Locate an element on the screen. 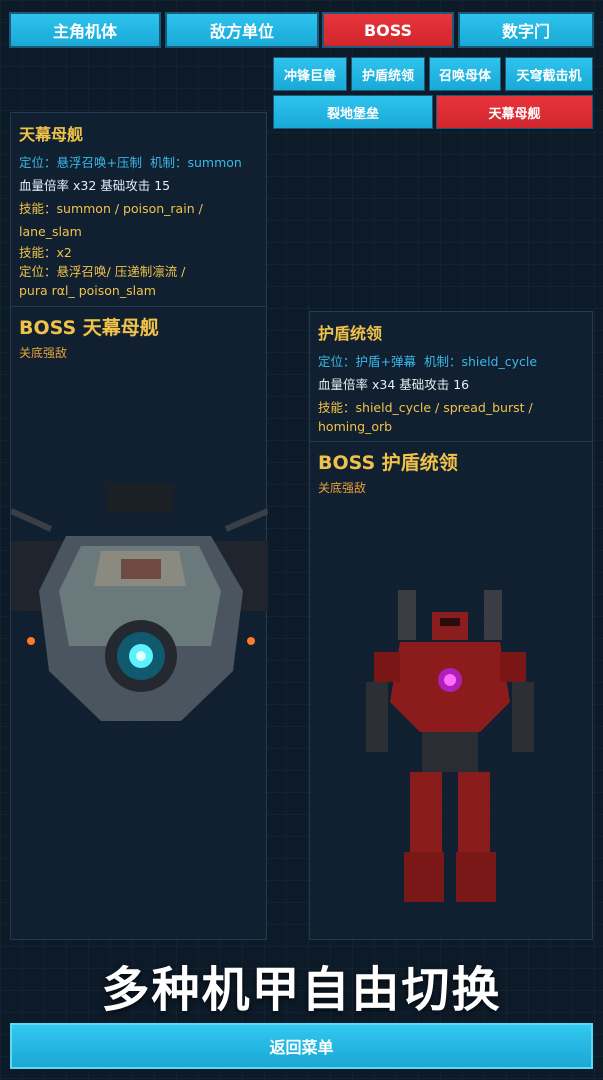  unit-name: 护盾统领 is located at coordinates (350, 333).